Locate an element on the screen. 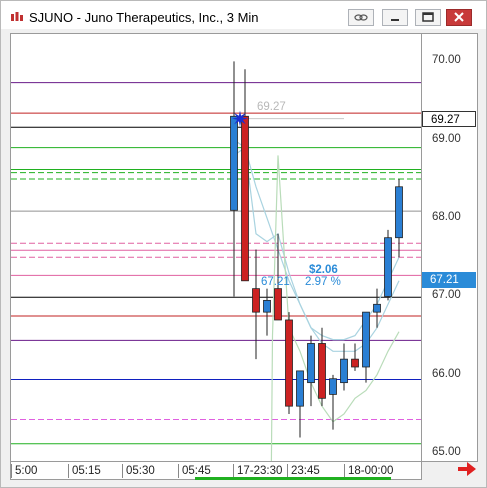  x-tick-label: 17-23:30 is located at coordinates (257, 471).